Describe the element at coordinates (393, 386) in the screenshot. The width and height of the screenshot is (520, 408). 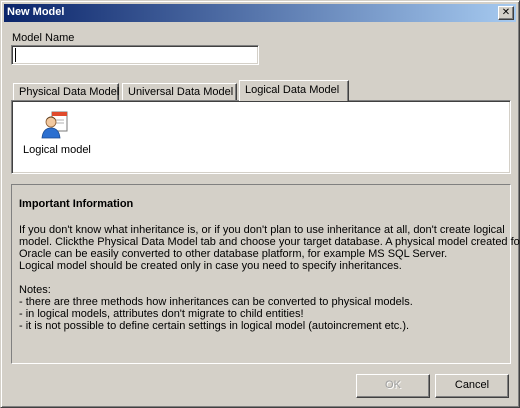
I see `ok-button: OK` at that location.